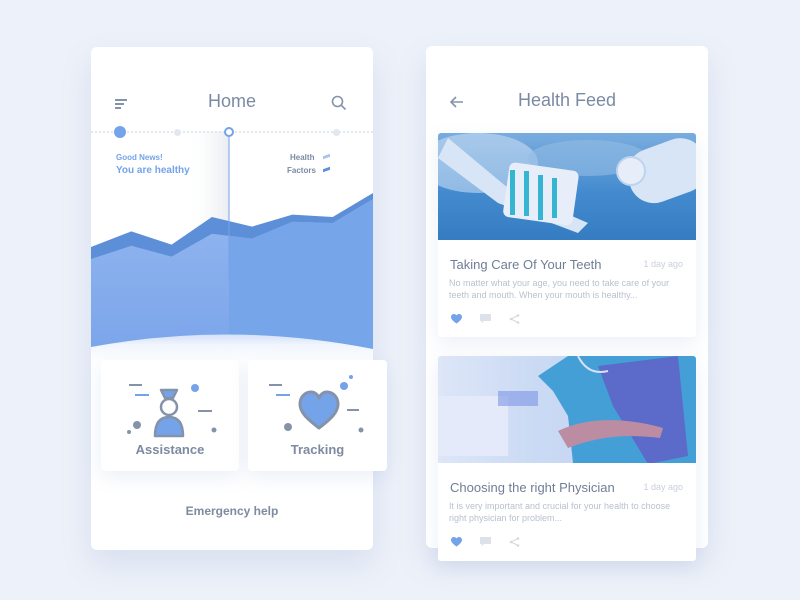 The image size is (800, 600). I want to click on status-kicker: Good News!, so click(139, 157).